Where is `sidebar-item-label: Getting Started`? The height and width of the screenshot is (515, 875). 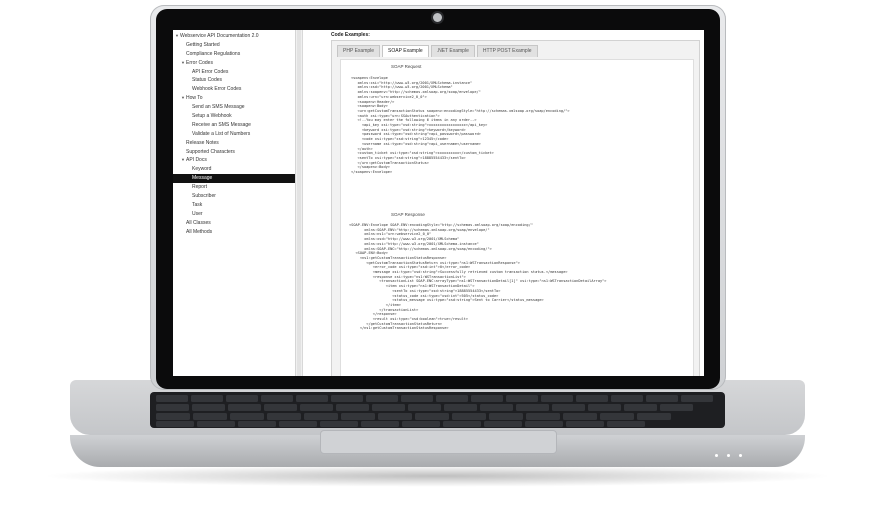 sidebar-item-label: Getting Started is located at coordinates (203, 44).